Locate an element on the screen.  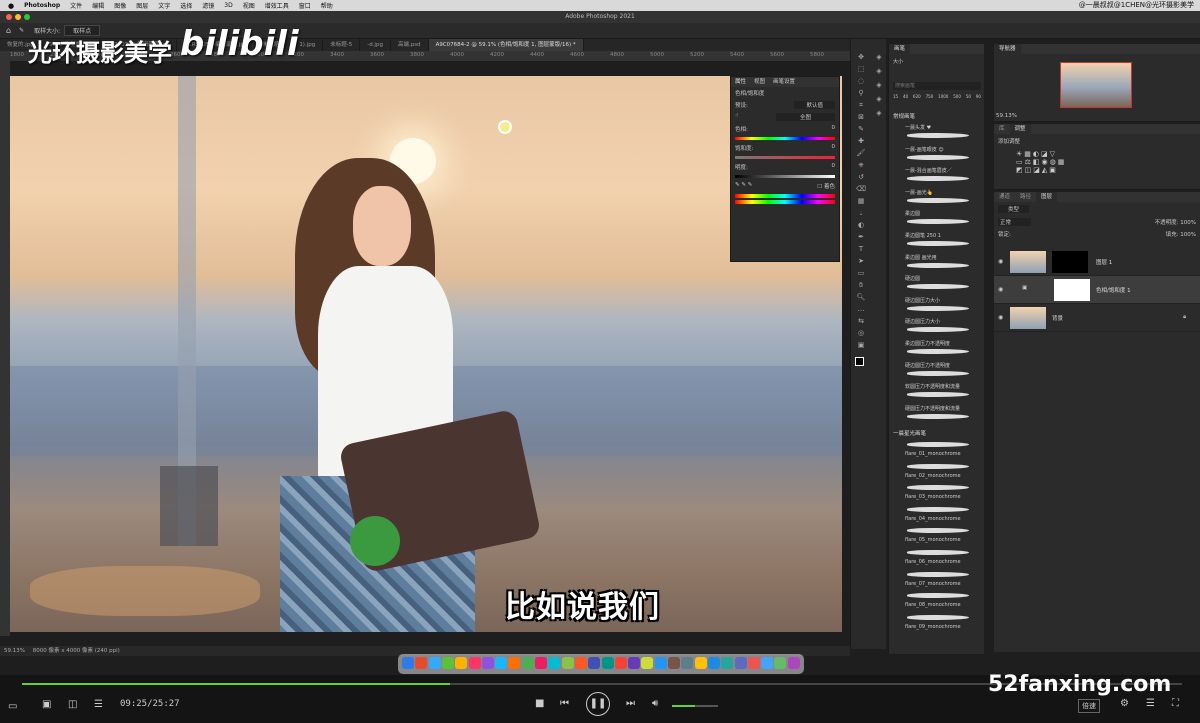
brush-item: 硬边圆压力不透明度 is located at coordinates (938, 373).